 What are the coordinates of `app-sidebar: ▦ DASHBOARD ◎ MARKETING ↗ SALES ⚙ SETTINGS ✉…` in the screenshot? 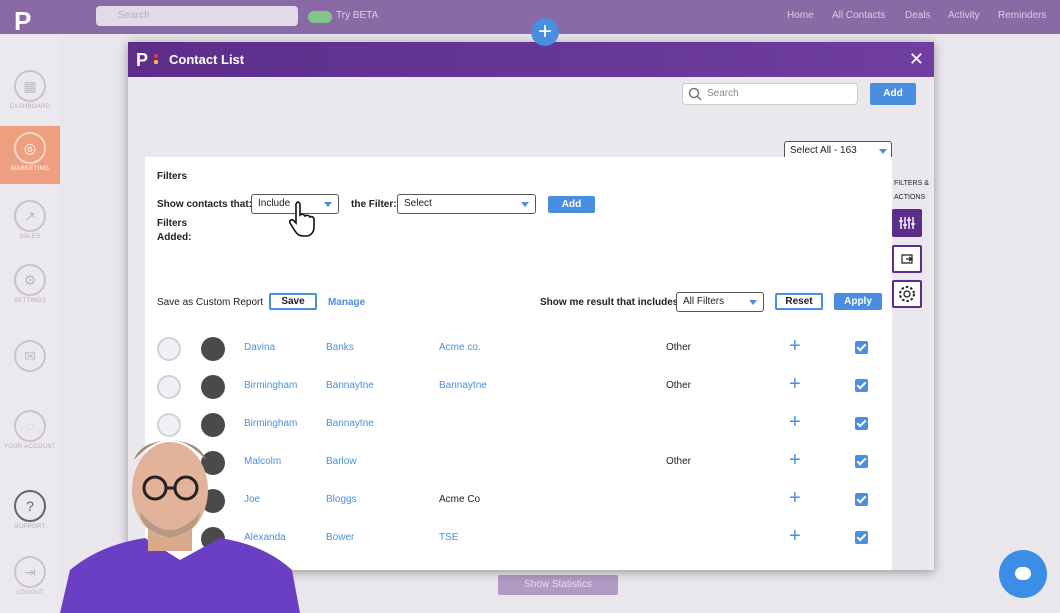 It's located at (30, 323).